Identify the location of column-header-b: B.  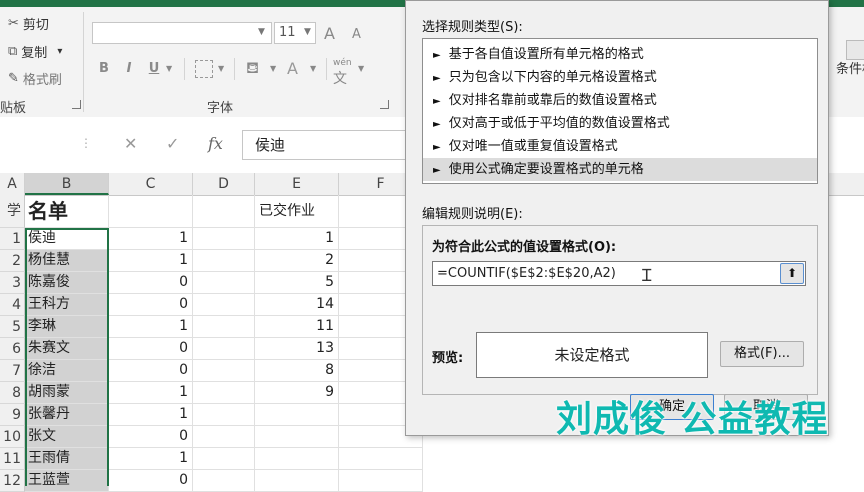
(67, 184).